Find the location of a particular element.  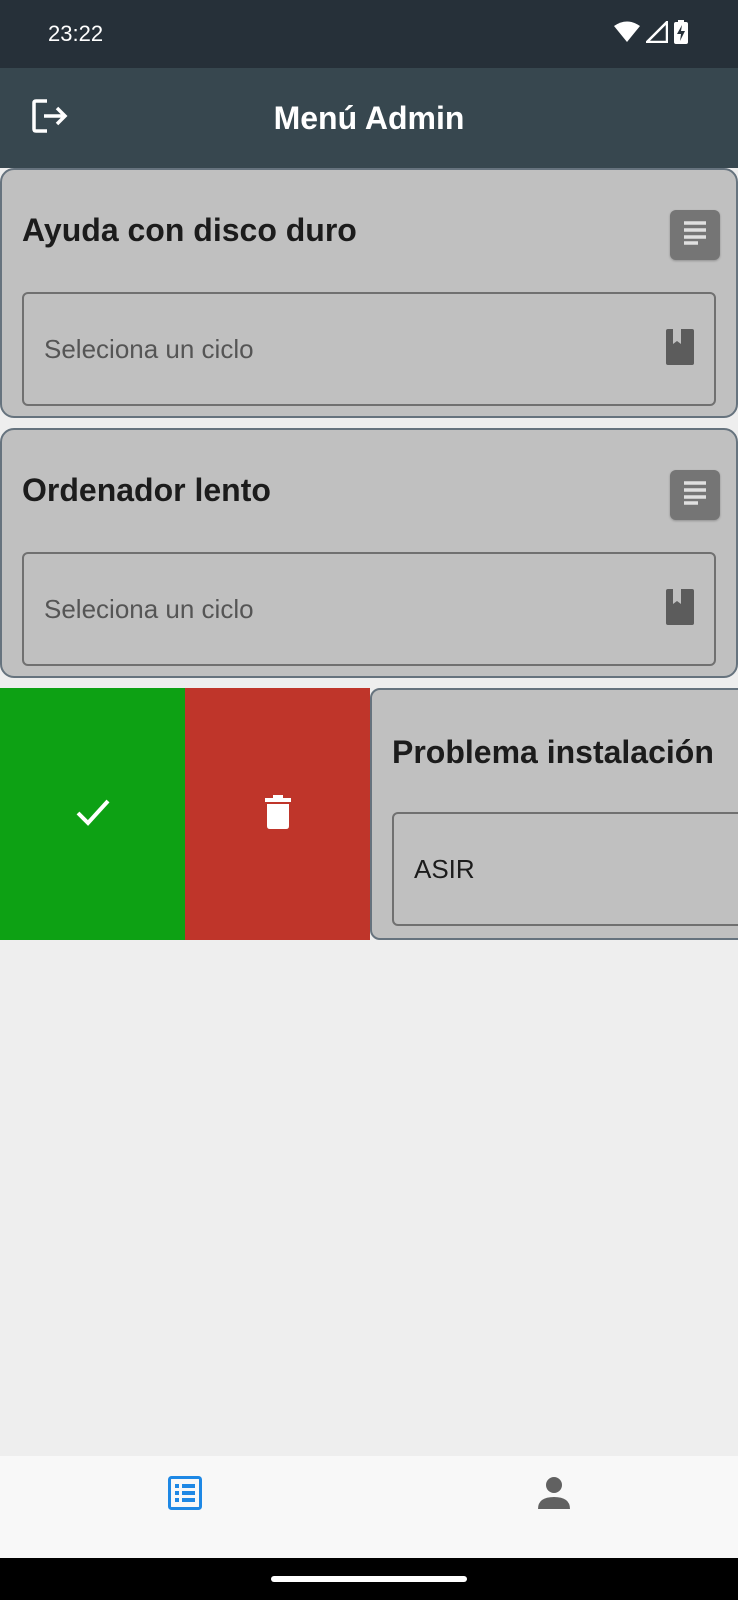

person-icon is located at coordinates (554, 1495).